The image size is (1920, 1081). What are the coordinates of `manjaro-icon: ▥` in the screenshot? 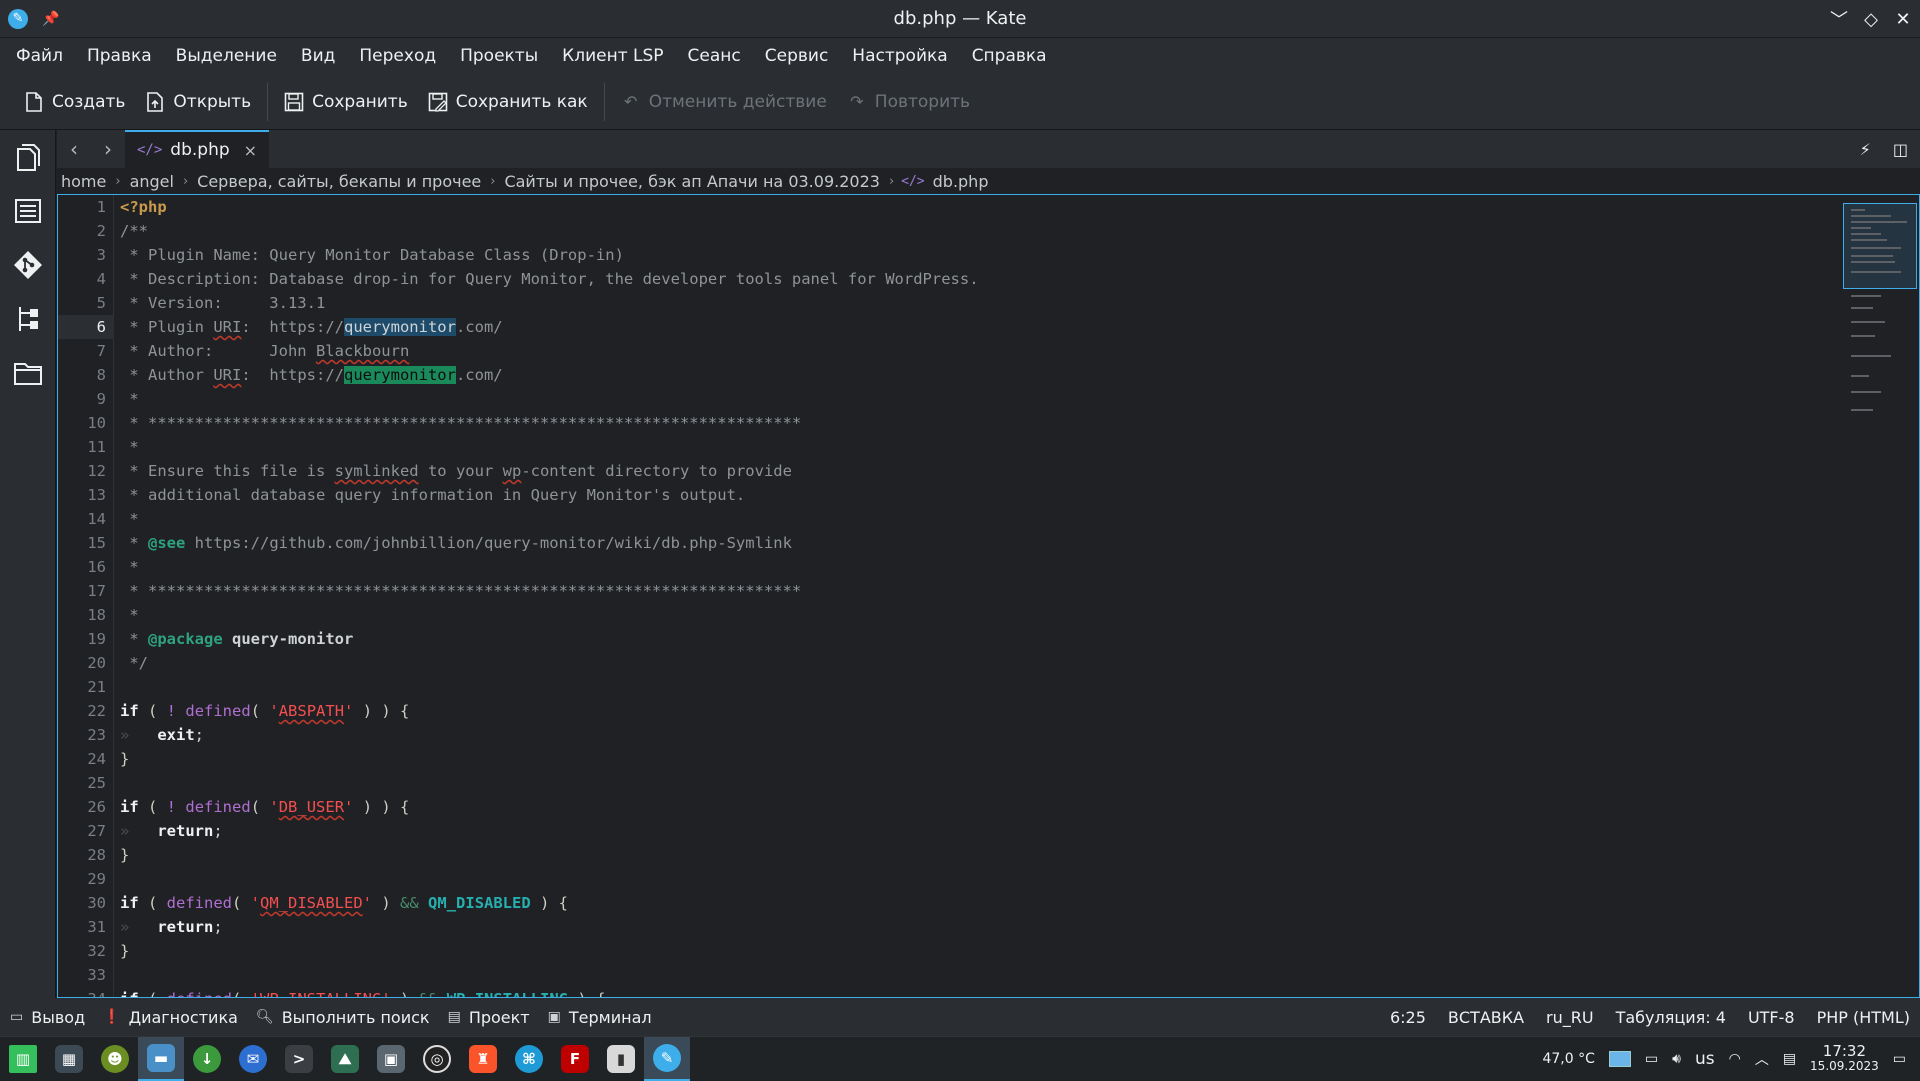 It's located at (23, 1058).